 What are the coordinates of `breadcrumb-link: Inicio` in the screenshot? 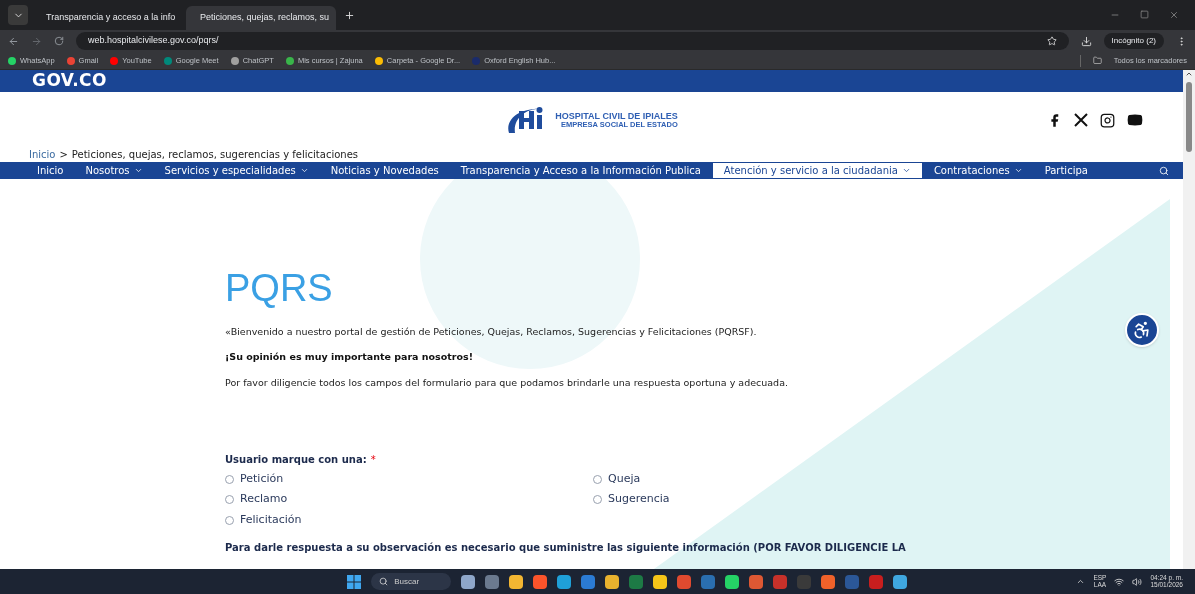 It's located at (42, 154).